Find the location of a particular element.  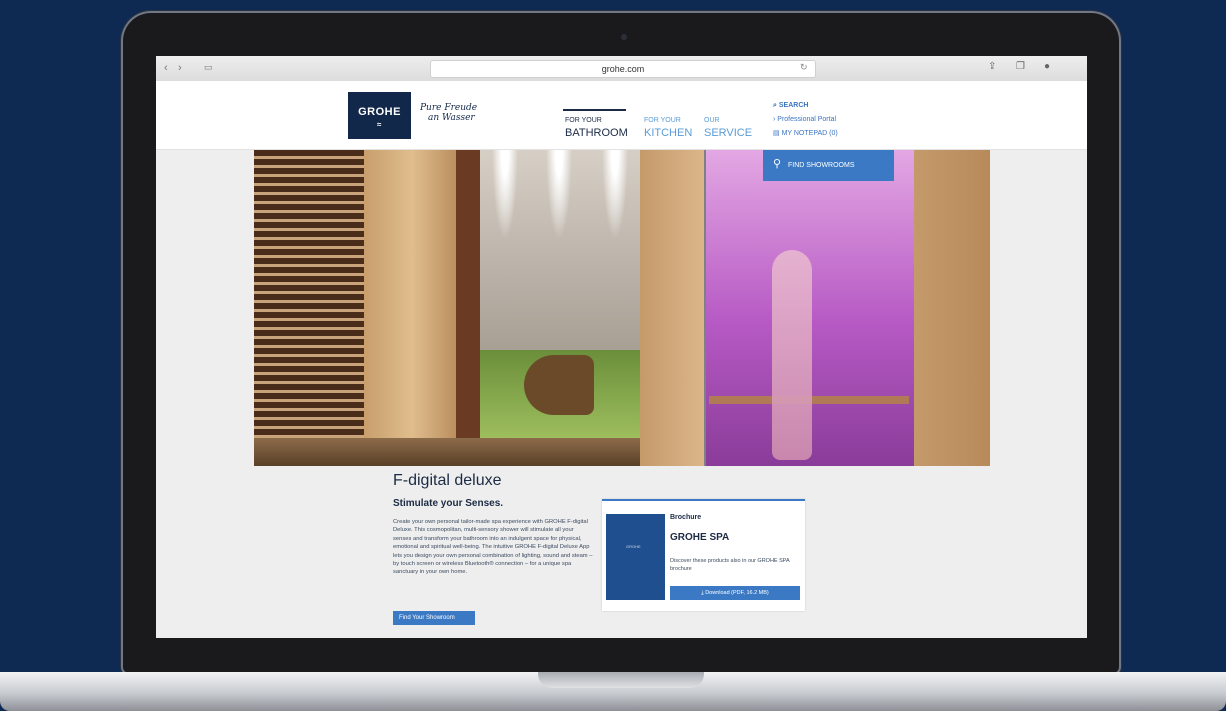

forward-icon: › is located at coordinates (180, 68).